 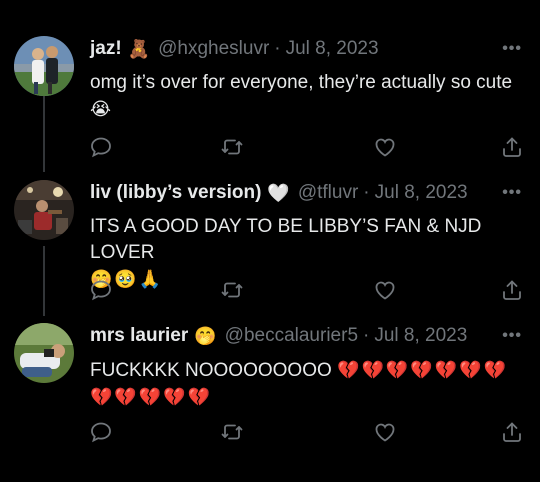 I want to click on teddy-bear-emoji-icon: 🧸, so click(x=139, y=48).